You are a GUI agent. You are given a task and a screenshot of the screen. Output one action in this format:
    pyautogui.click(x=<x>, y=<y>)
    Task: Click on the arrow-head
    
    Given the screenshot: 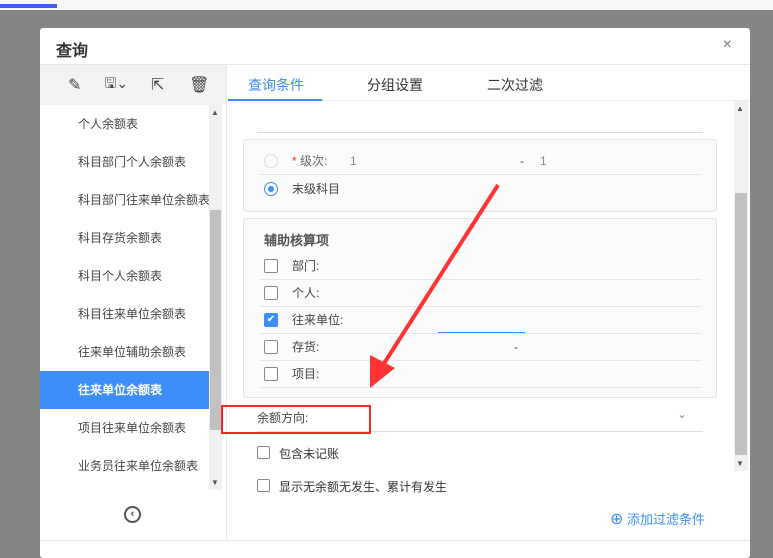 What is the action you would take?
    pyautogui.click(x=382, y=371)
    